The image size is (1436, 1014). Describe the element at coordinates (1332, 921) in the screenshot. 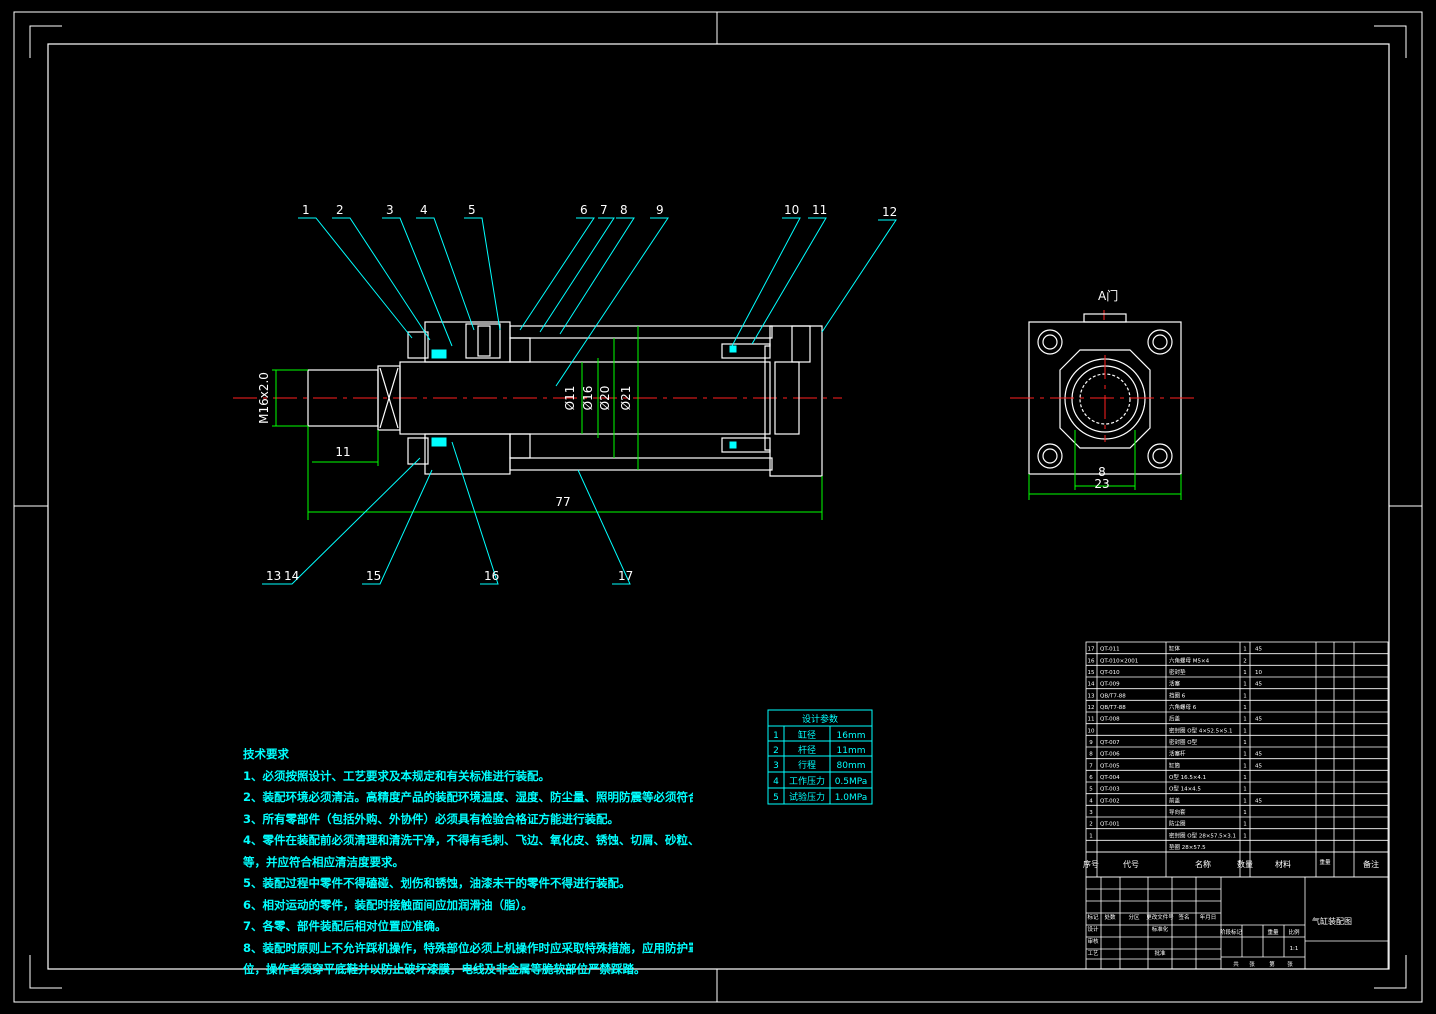

I see `drawing-title: 气缸装配图` at that location.